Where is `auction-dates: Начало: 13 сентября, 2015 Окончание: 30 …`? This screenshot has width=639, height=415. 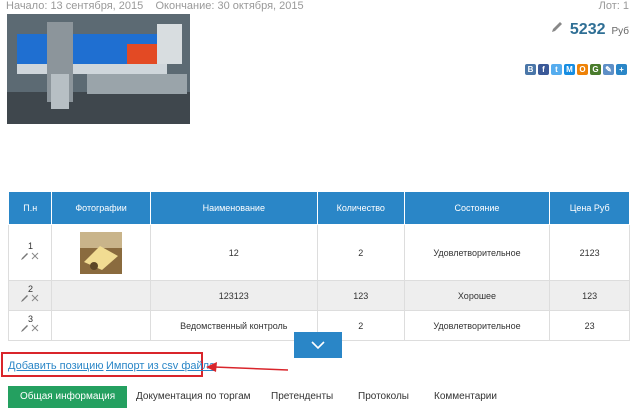
auction-dates: Начало: 13 сентября, 2015 Окончание: 30 … is located at coordinates (155, 6).